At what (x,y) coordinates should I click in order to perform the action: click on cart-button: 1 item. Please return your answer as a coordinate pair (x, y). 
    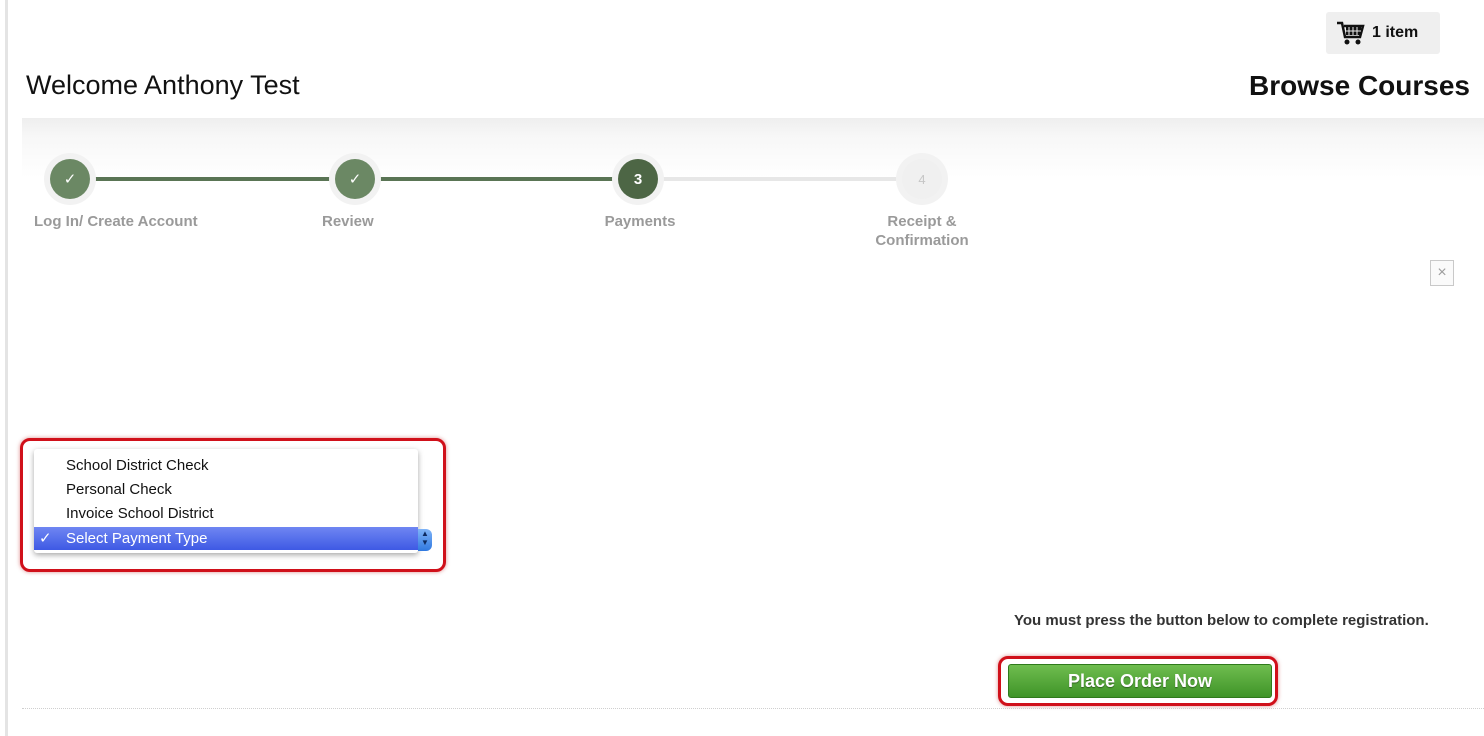
    Looking at the image, I should click on (1383, 33).